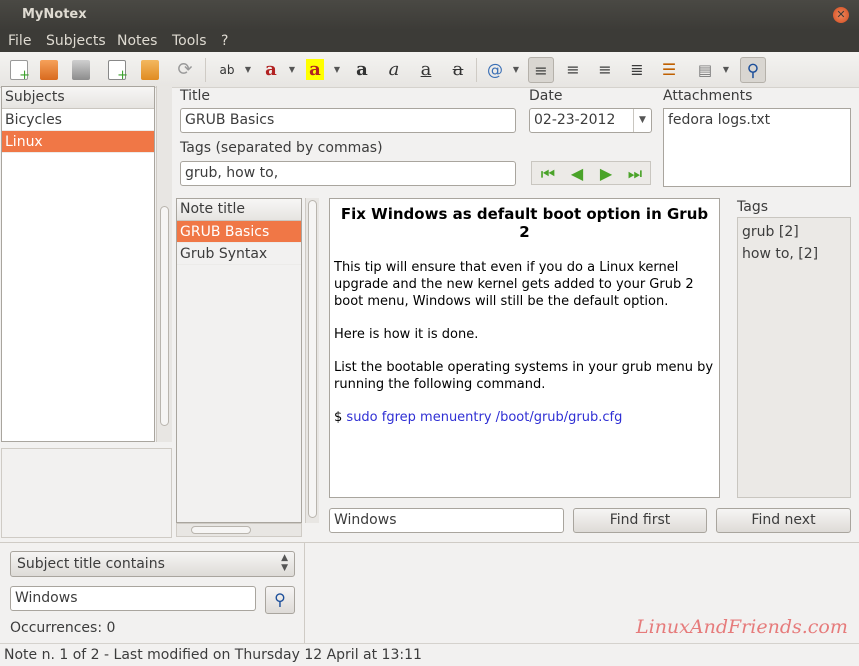 The width and height of the screenshot is (859, 666). I want to click on menu-bar: File Subjects Notes Tools ?, so click(429, 41).